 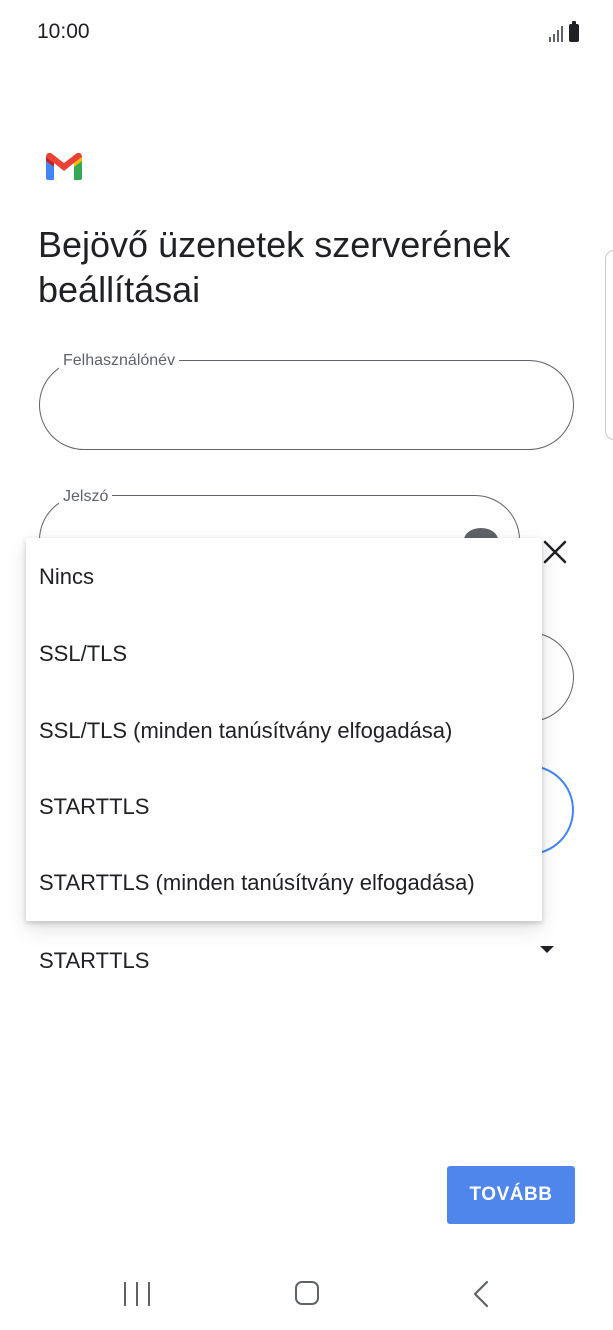 I want to click on password-label: Jelszó, so click(x=86, y=497).